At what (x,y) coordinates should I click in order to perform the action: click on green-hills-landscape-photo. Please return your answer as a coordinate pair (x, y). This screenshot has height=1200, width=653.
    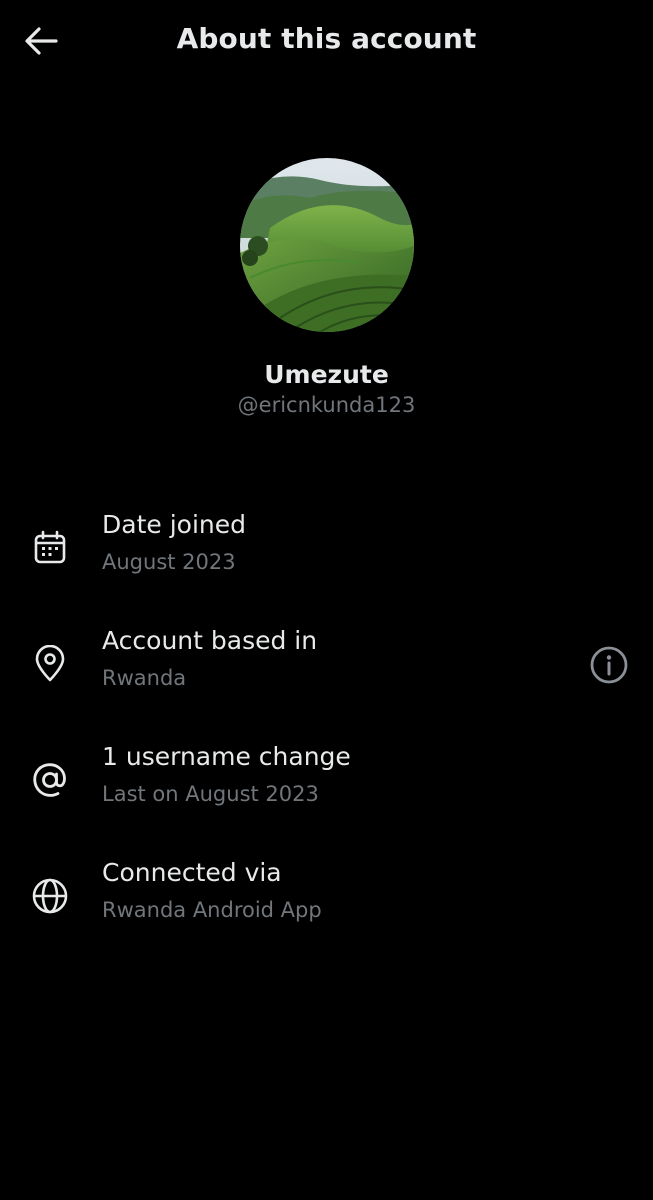
    Looking at the image, I should click on (327, 245).